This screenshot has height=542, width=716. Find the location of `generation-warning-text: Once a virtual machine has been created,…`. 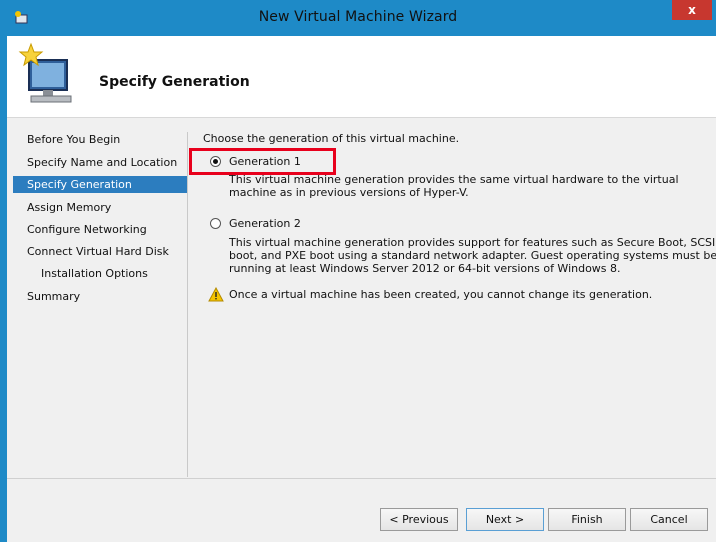

generation-warning-text: Once a virtual machine has been created,… is located at coordinates (441, 294).